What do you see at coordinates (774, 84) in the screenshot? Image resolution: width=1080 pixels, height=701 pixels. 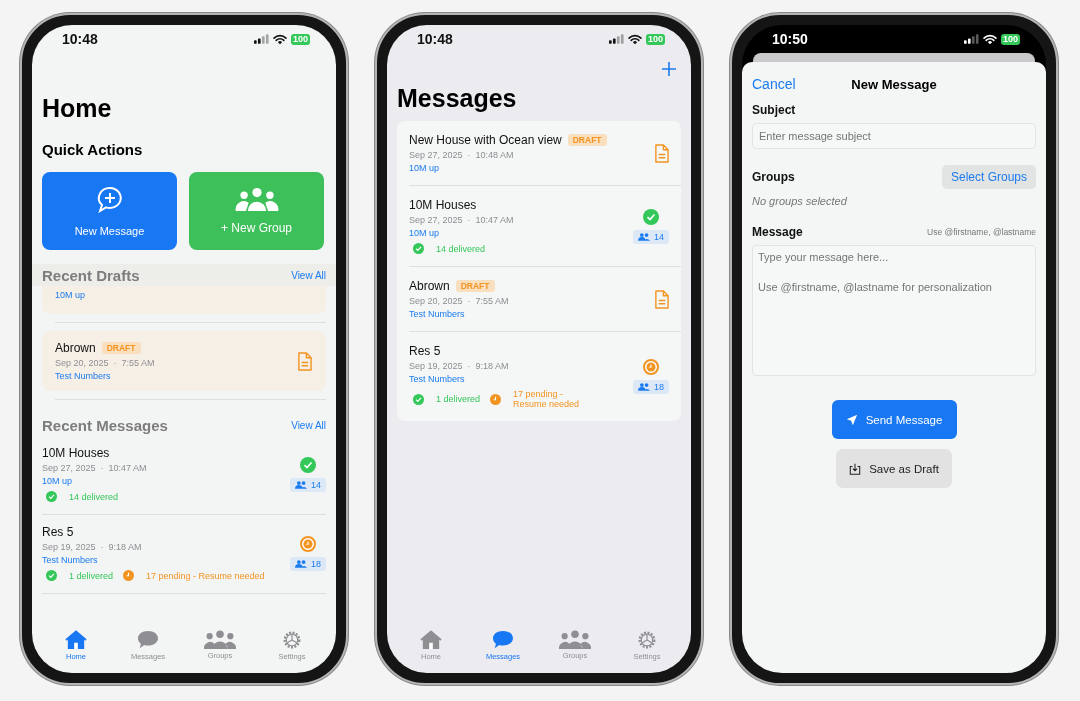 I see `cancel-button: Cancel` at bounding box center [774, 84].